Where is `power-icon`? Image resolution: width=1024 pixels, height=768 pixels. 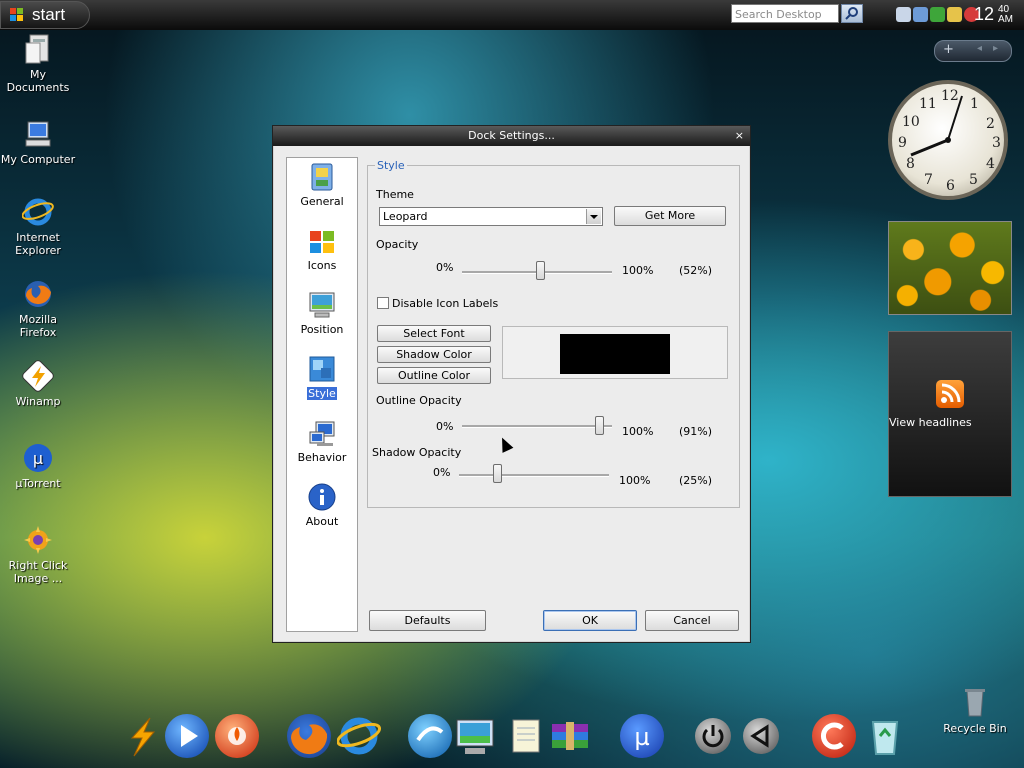 power-icon is located at coordinates (713, 736).